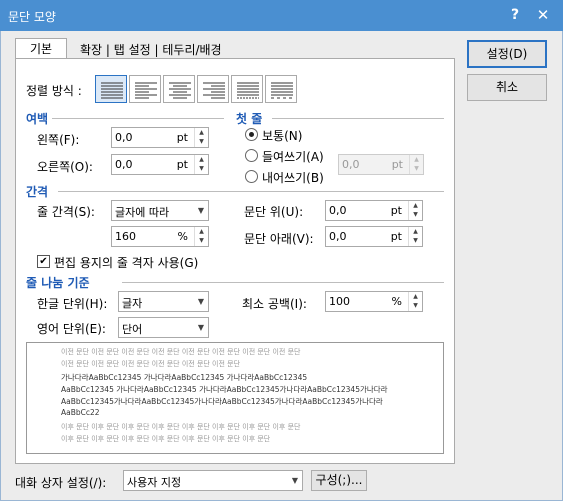 This screenshot has height=501, width=563. Describe the element at coordinates (274, 212) in the screenshot. I see `space-above-label: 문단 위(U):` at that location.